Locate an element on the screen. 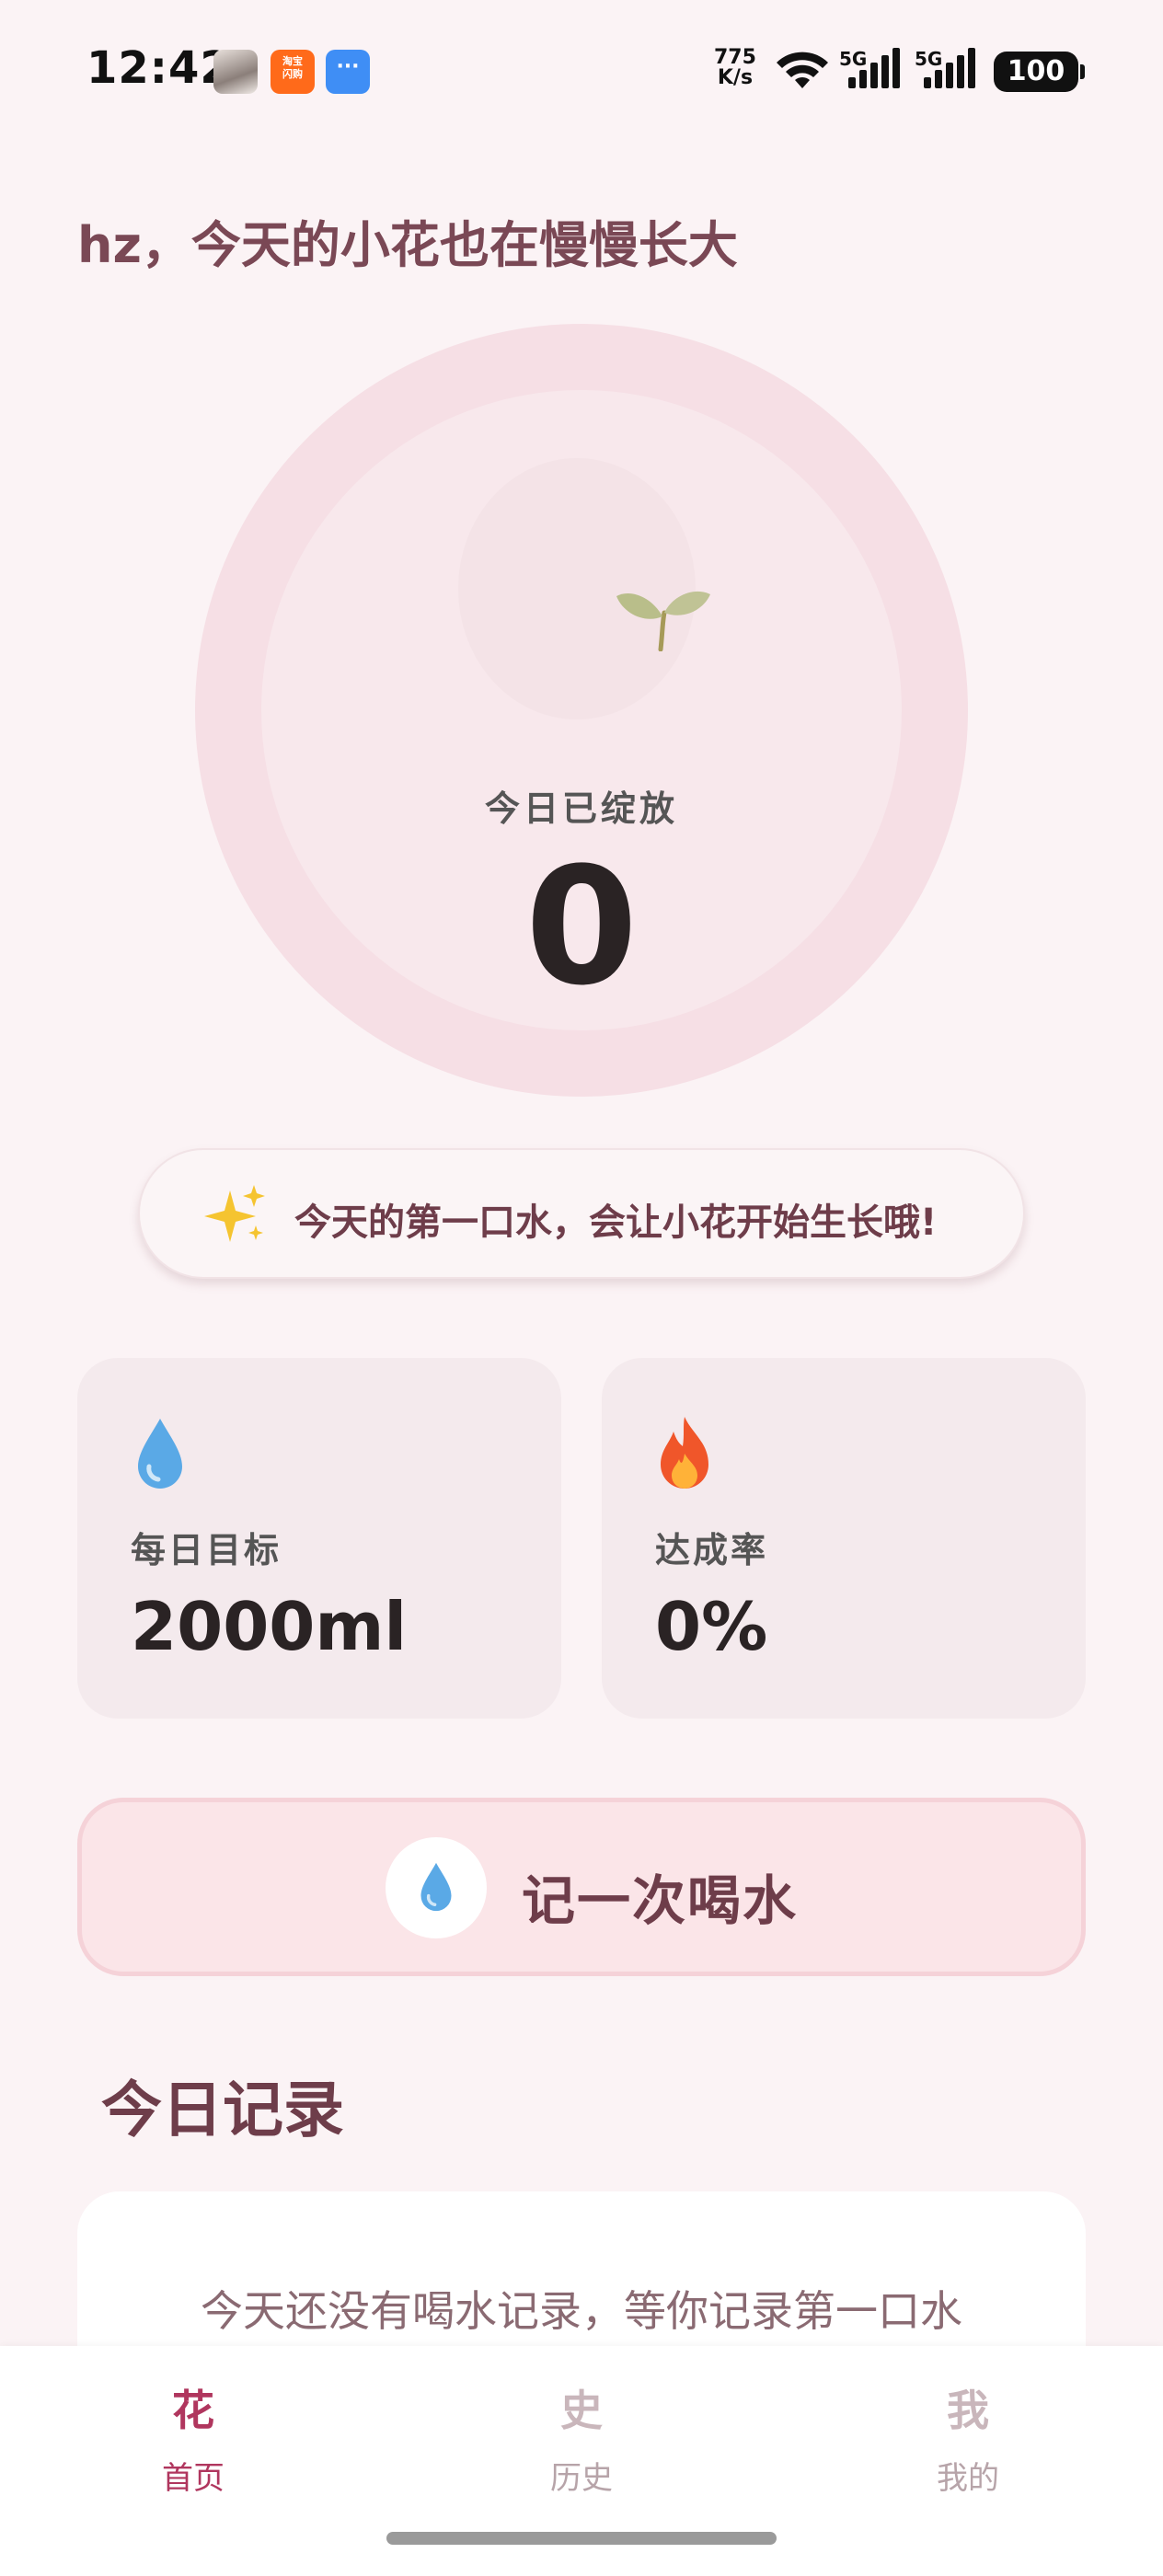 The width and height of the screenshot is (1163, 2576). tip-text: 今天的第一口水，会让小花开始生长哦! is located at coordinates (616, 1223).